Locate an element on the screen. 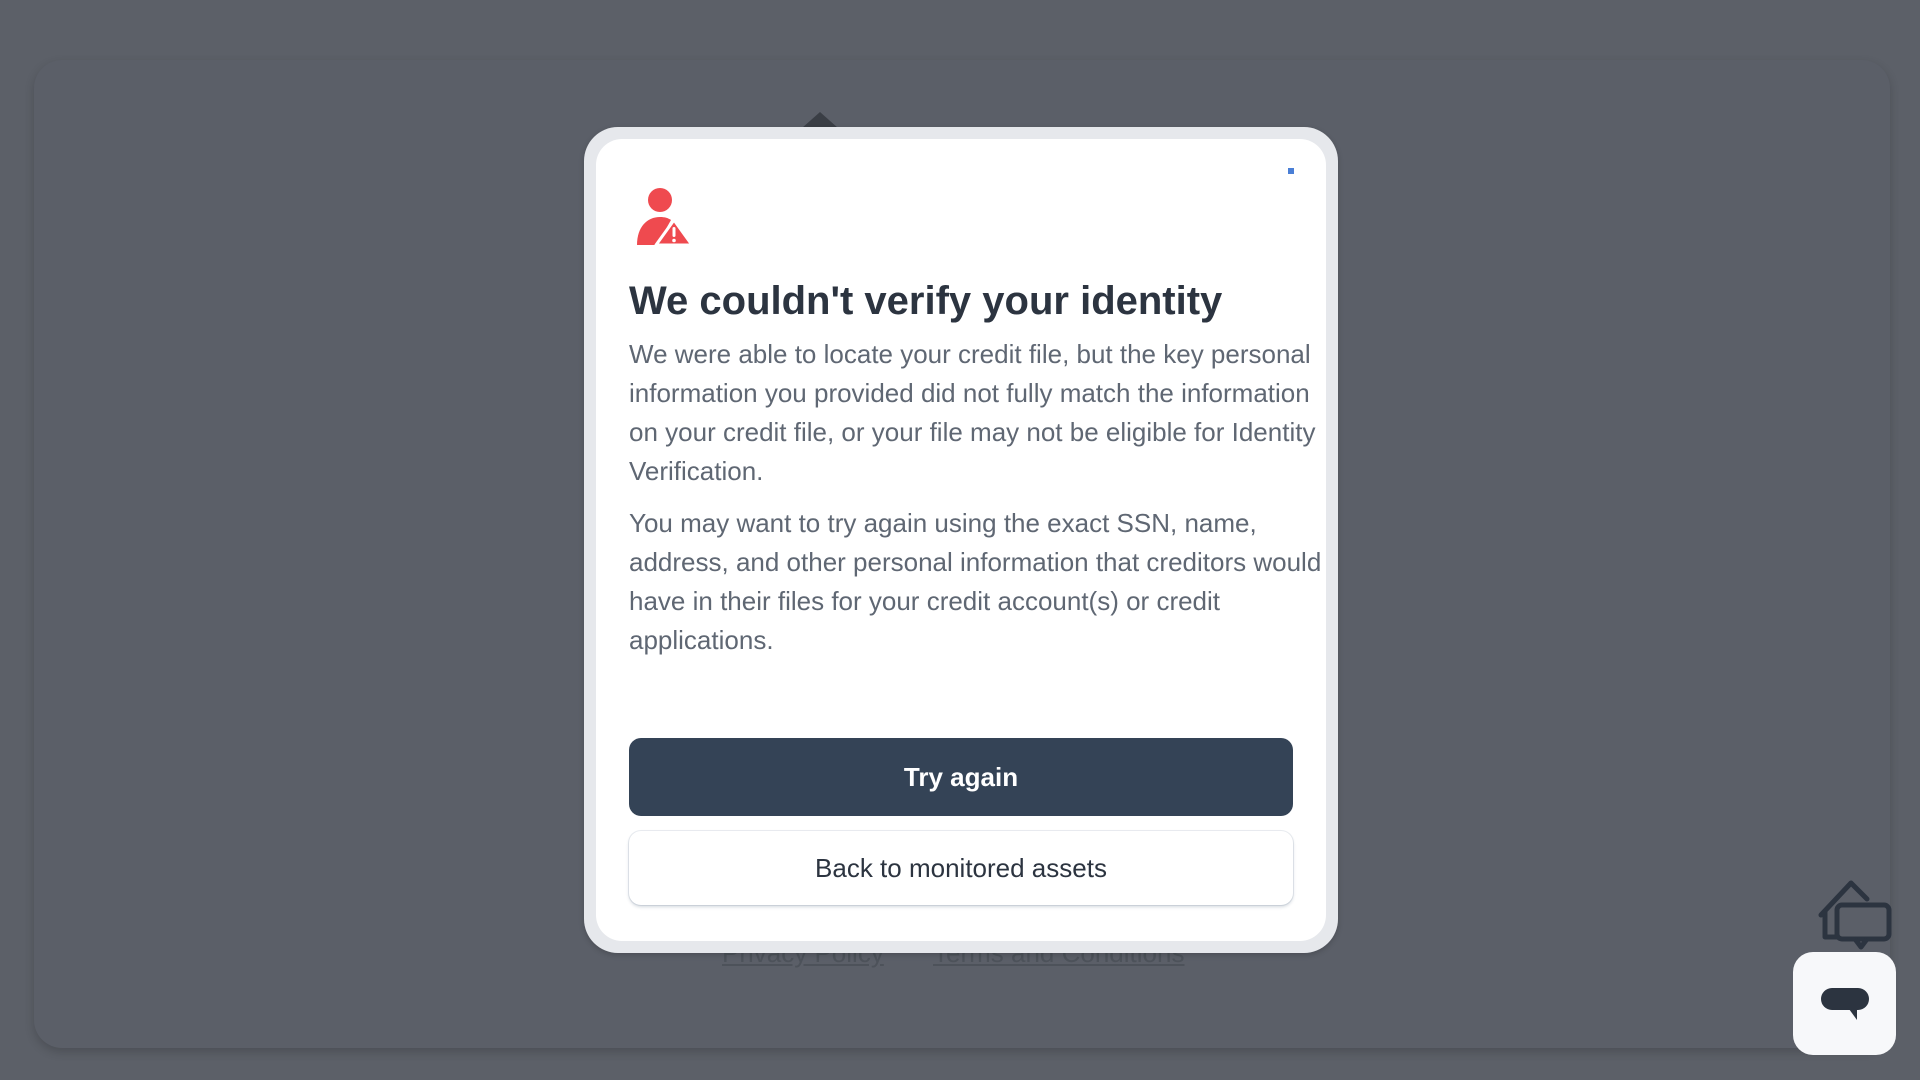 This screenshot has height=1080, width=1920. chat-widget-button is located at coordinates (1844, 1003).